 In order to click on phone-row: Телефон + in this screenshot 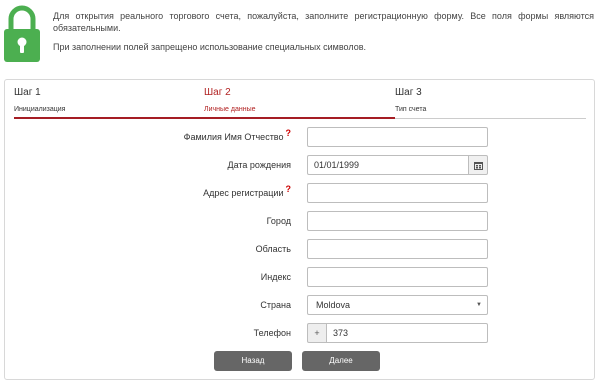, I will do `click(299, 333)`.